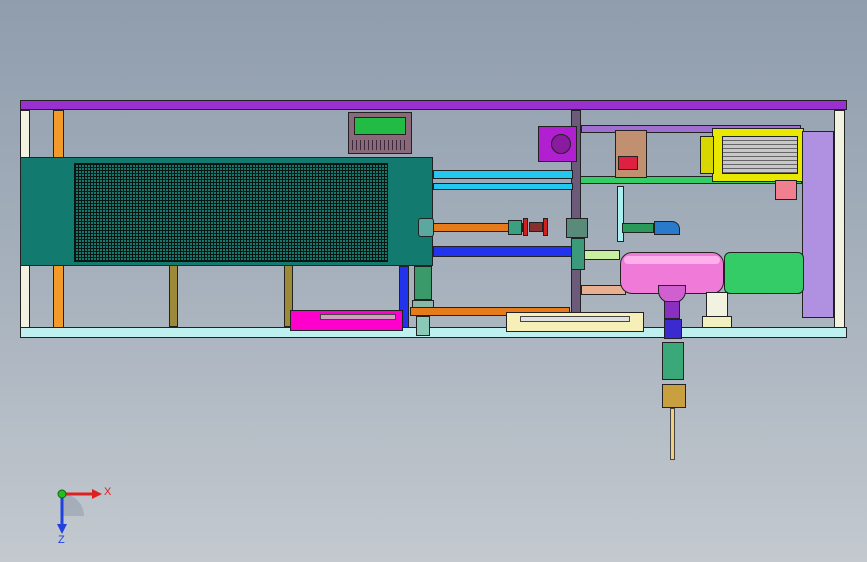  What do you see at coordinates (717, 322) in the screenshot?
I see `small-foot` at bounding box center [717, 322].